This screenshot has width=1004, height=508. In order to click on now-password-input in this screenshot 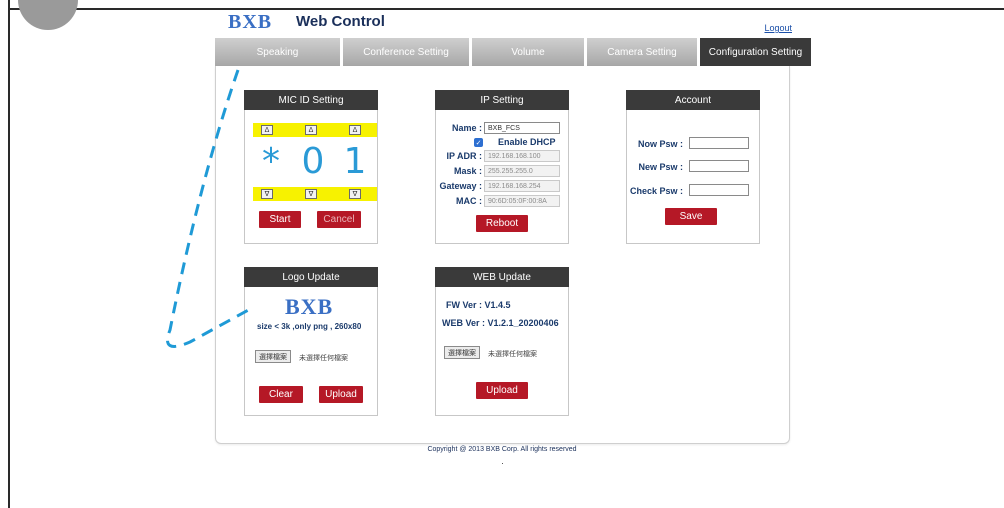, I will do `click(719, 143)`.